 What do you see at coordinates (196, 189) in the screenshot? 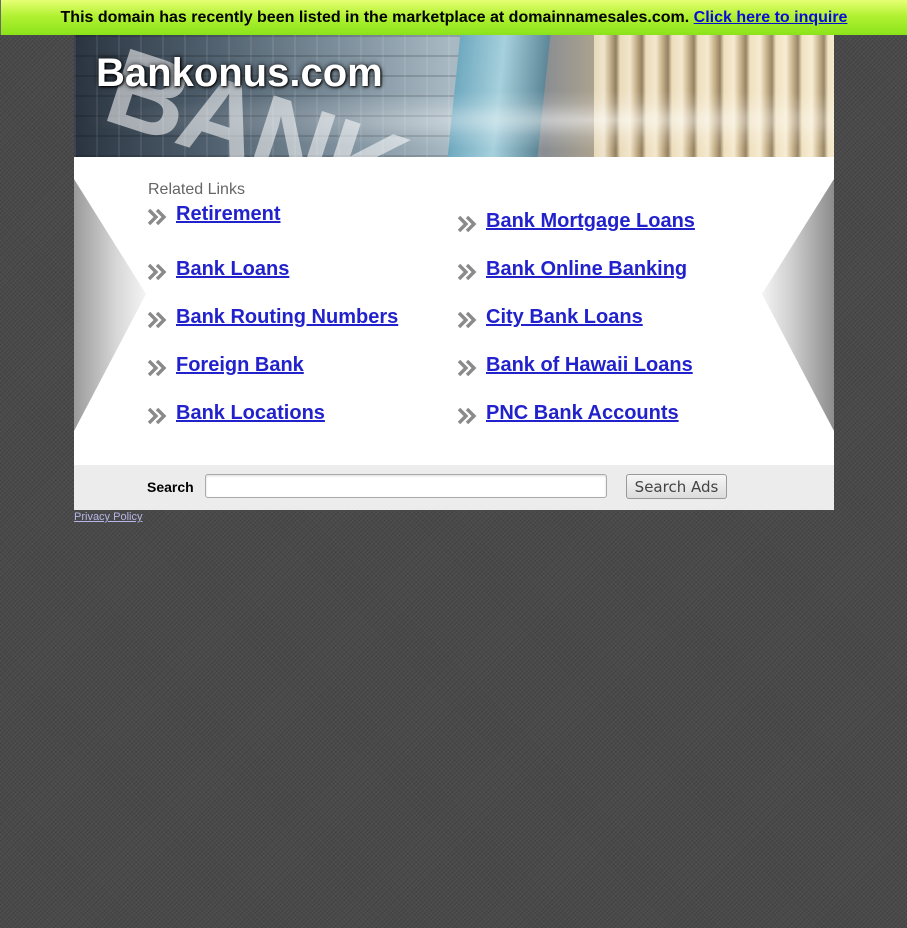
I see `related-links-heading: Related Links` at bounding box center [196, 189].